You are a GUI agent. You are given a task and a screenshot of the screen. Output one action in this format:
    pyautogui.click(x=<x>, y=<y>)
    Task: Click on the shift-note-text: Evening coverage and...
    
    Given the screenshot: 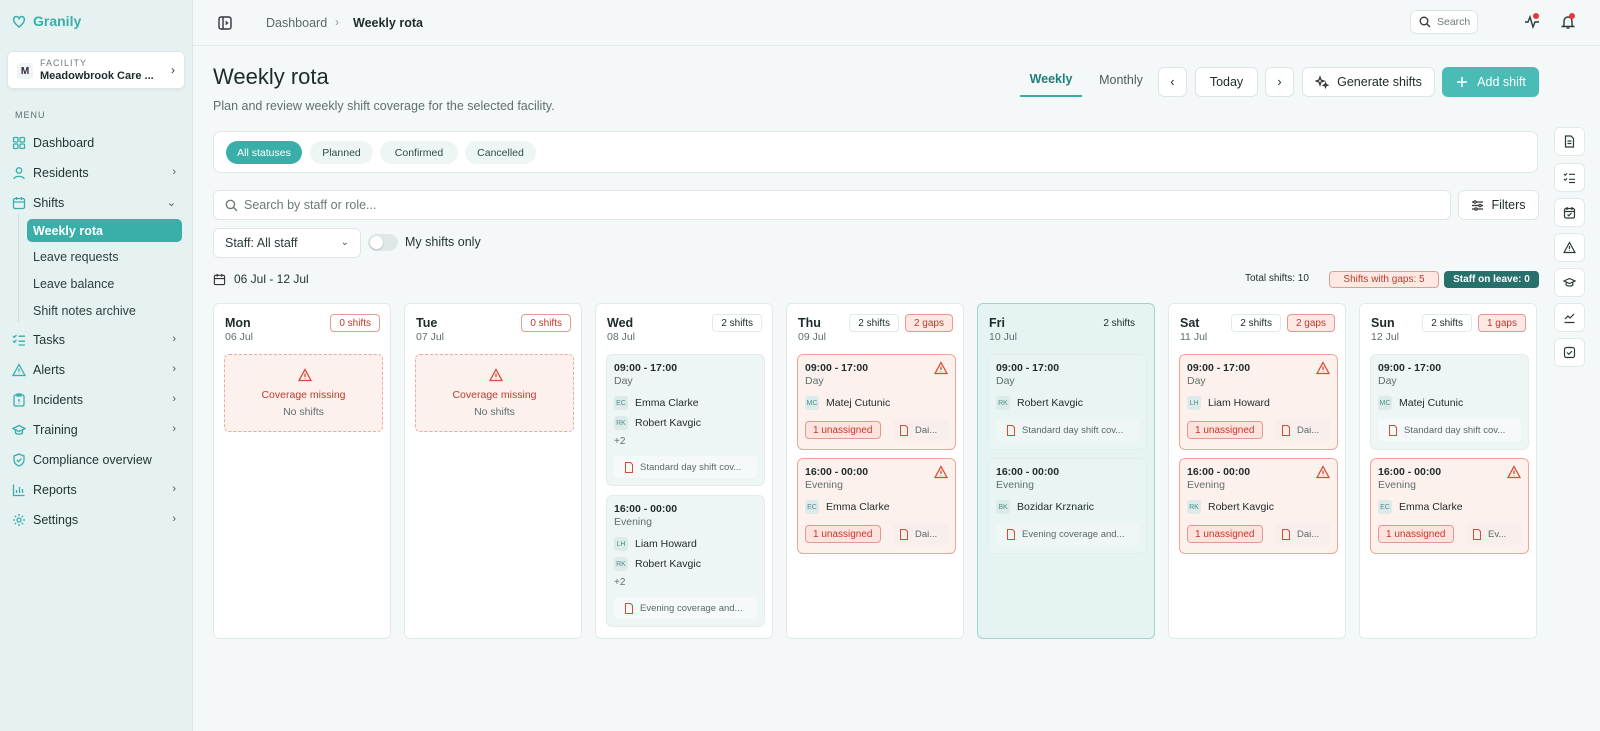 What is the action you would take?
    pyautogui.click(x=691, y=608)
    